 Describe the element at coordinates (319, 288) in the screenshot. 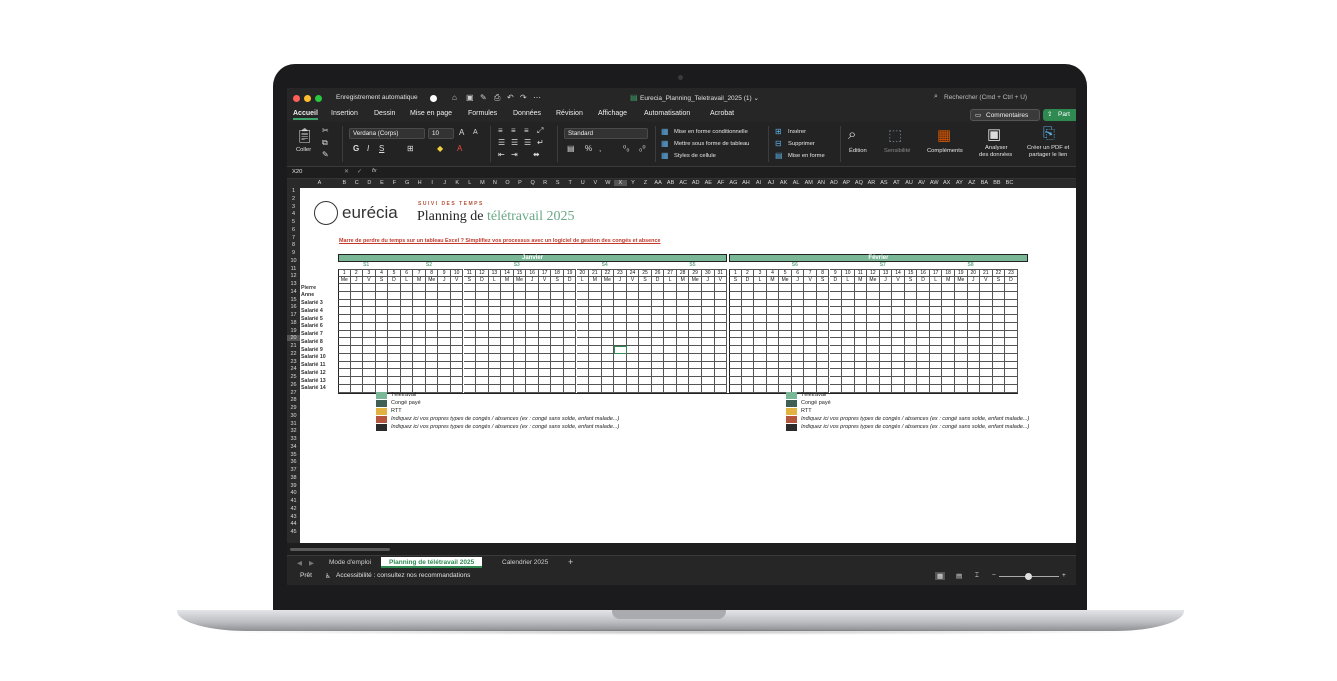

I see `employee-name: Pierre` at that location.